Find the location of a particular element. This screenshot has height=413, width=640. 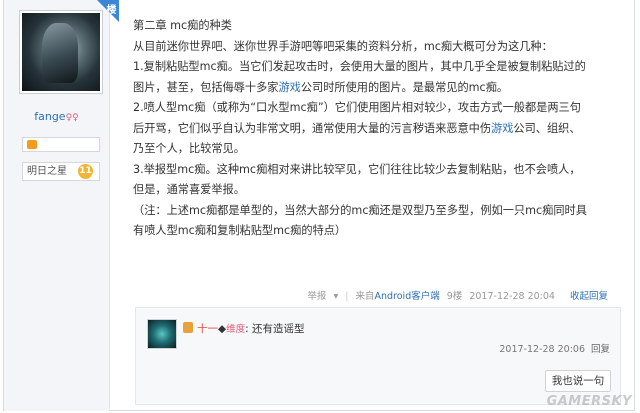

sub-reply-line: 十一◆维度: 还有造谣型 is located at coordinates (243, 328).